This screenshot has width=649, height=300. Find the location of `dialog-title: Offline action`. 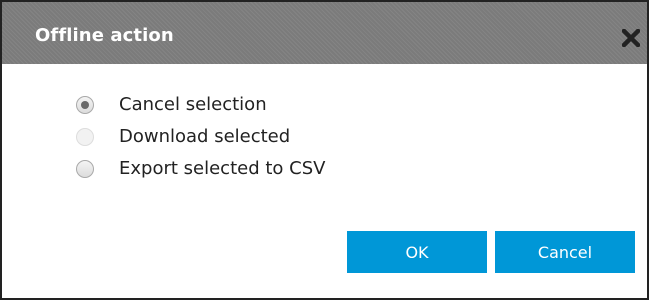

dialog-title: Offline action is located at coordinates (104, 35).